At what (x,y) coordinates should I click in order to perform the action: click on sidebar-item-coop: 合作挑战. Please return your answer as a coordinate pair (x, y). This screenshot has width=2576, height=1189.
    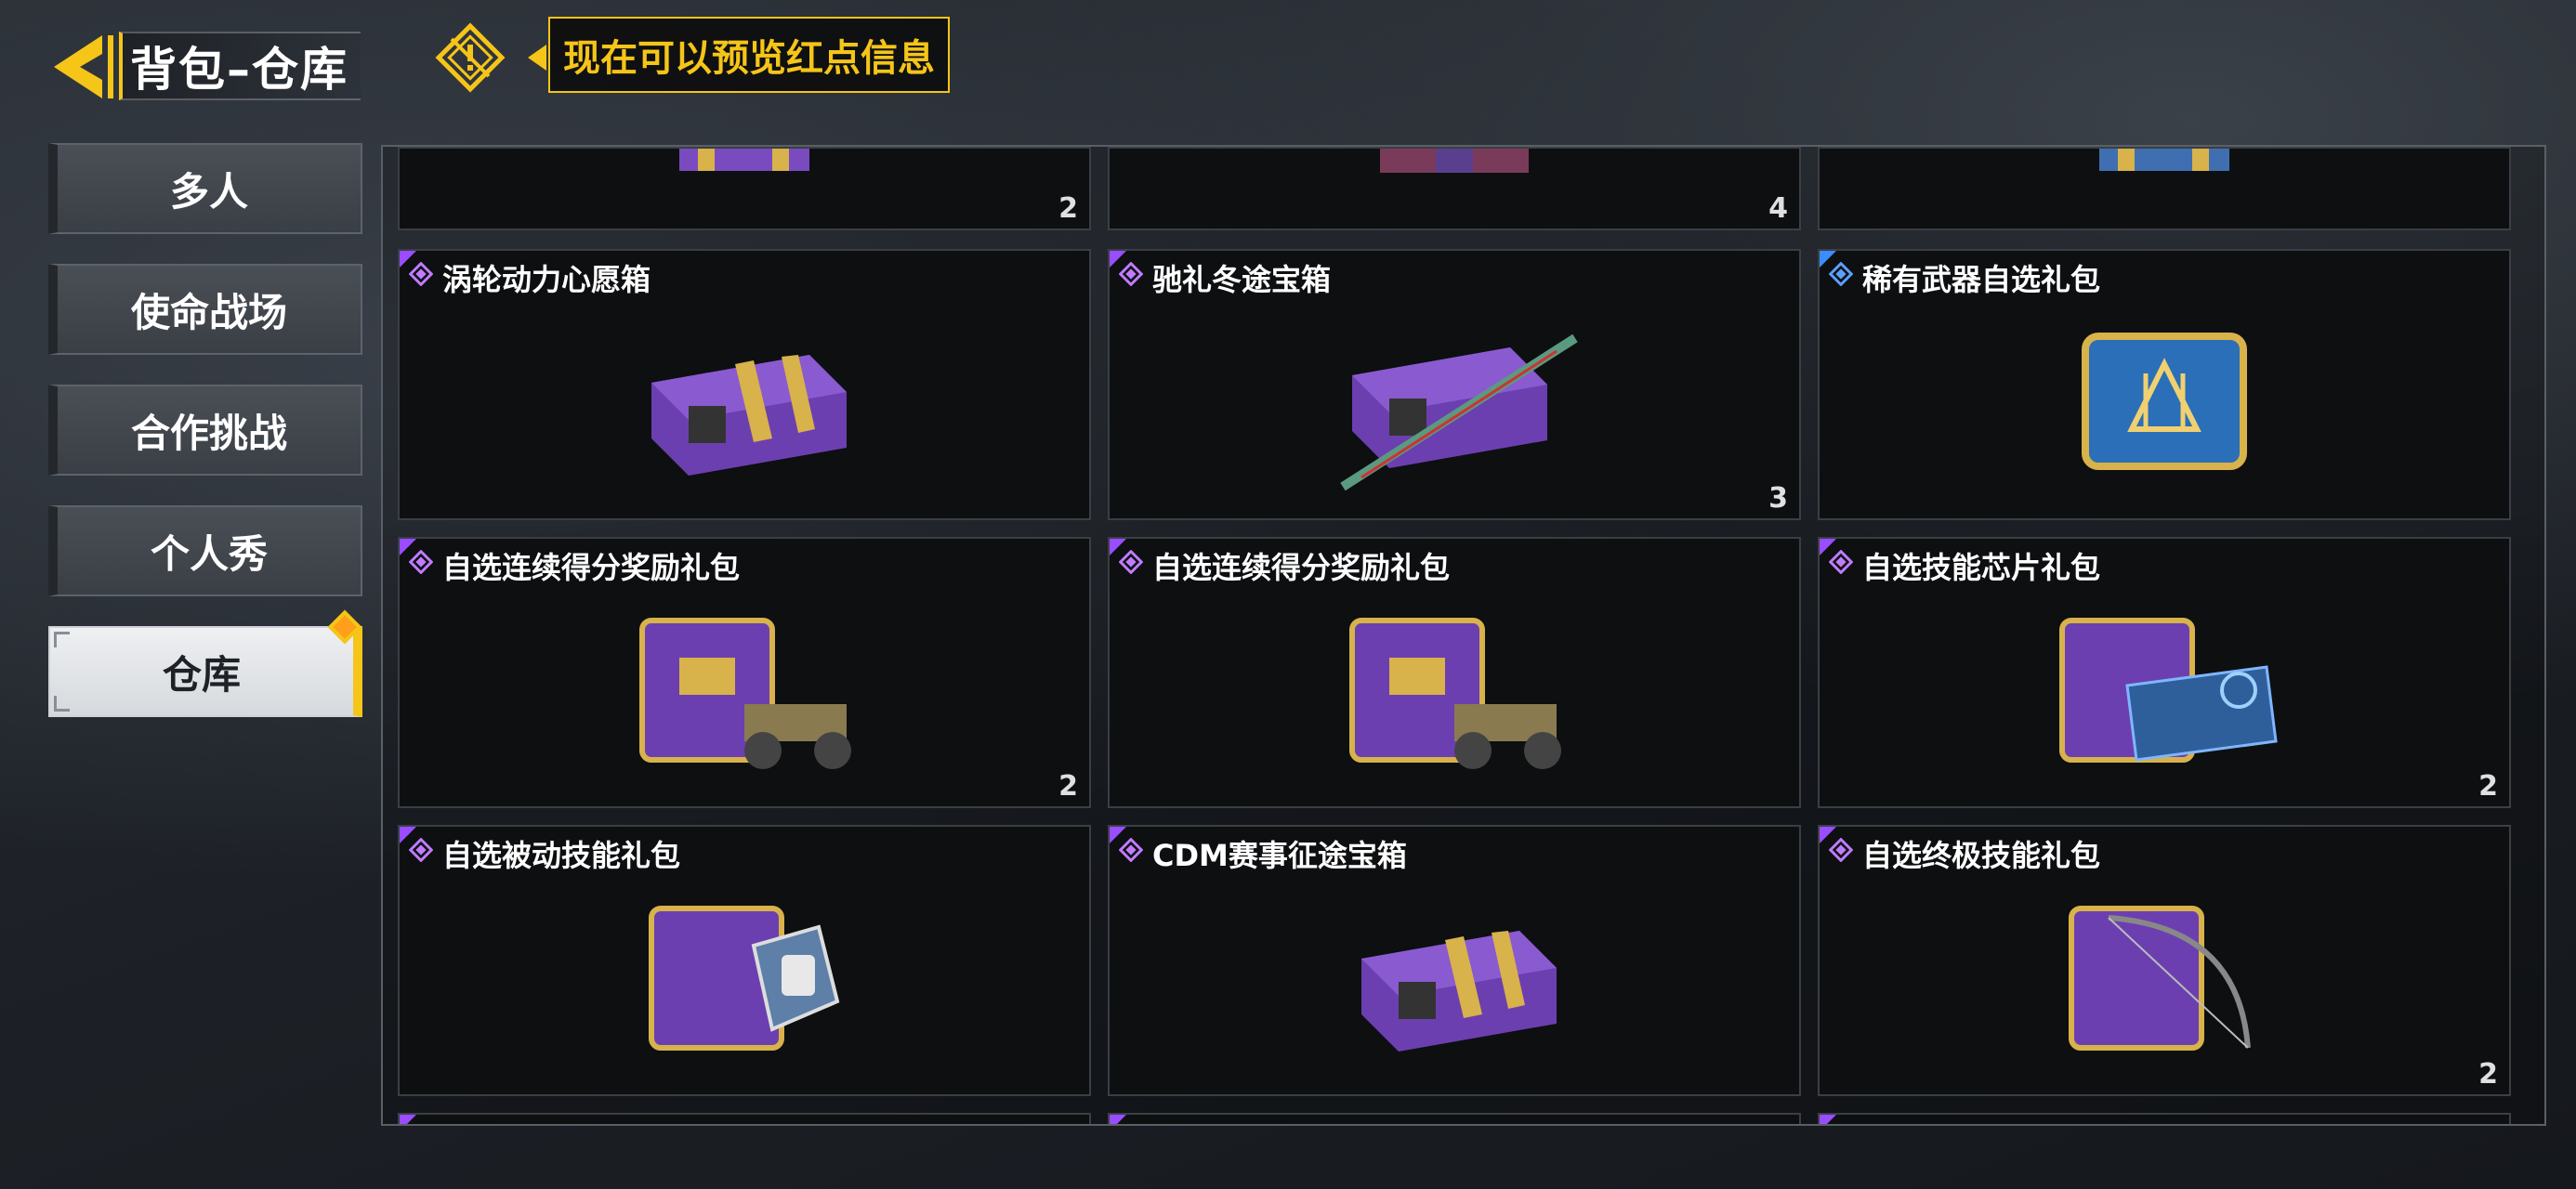
    Looking at the image, I should click on (205, 430).